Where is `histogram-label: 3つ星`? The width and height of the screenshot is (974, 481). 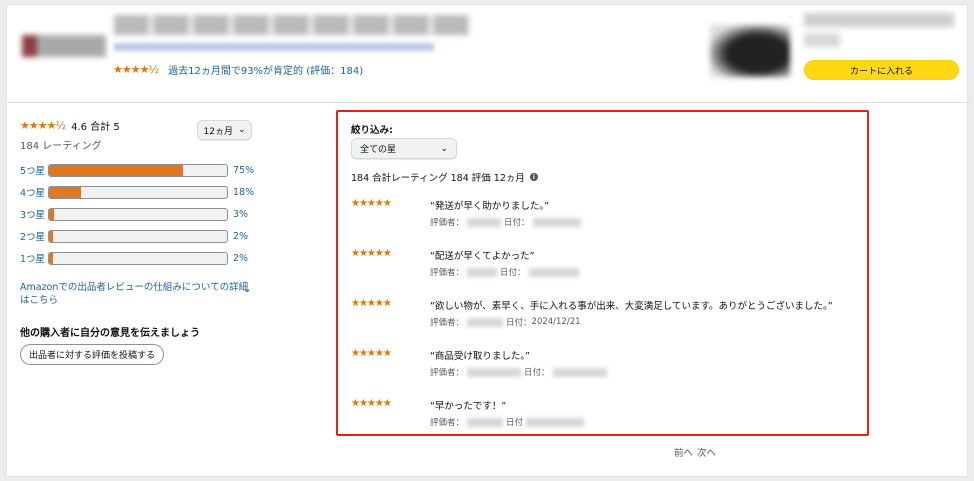 histogram-label: 3つ星 is located at coordinates (34, 214).